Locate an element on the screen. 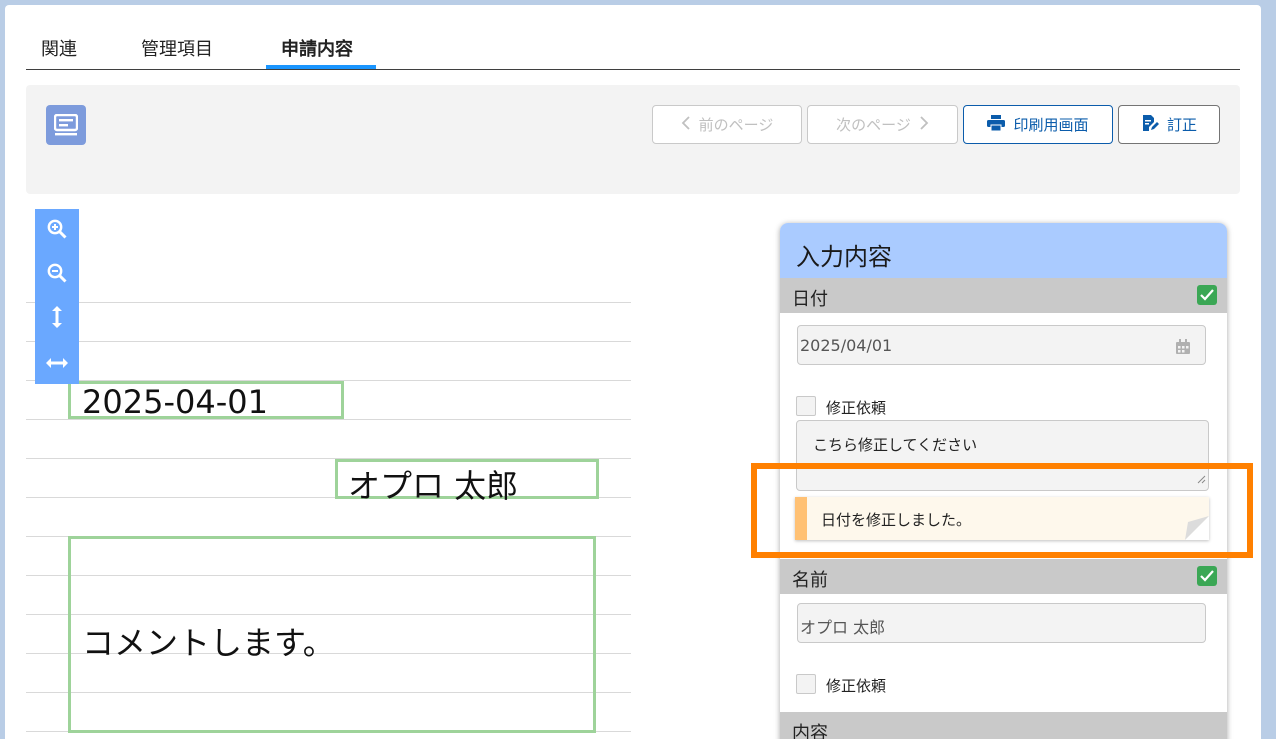 The width and height of the screenshot is (1276, 739). print-view-button: 印刷用画面 is located at coordinates (1038, 124).